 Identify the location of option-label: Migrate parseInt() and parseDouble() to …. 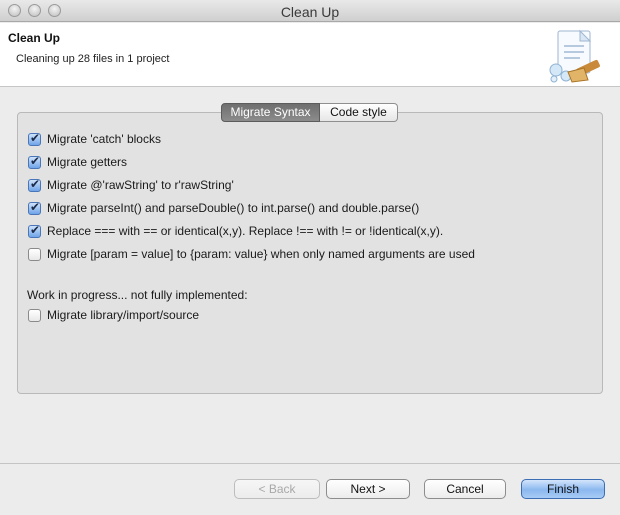
(233, 208).